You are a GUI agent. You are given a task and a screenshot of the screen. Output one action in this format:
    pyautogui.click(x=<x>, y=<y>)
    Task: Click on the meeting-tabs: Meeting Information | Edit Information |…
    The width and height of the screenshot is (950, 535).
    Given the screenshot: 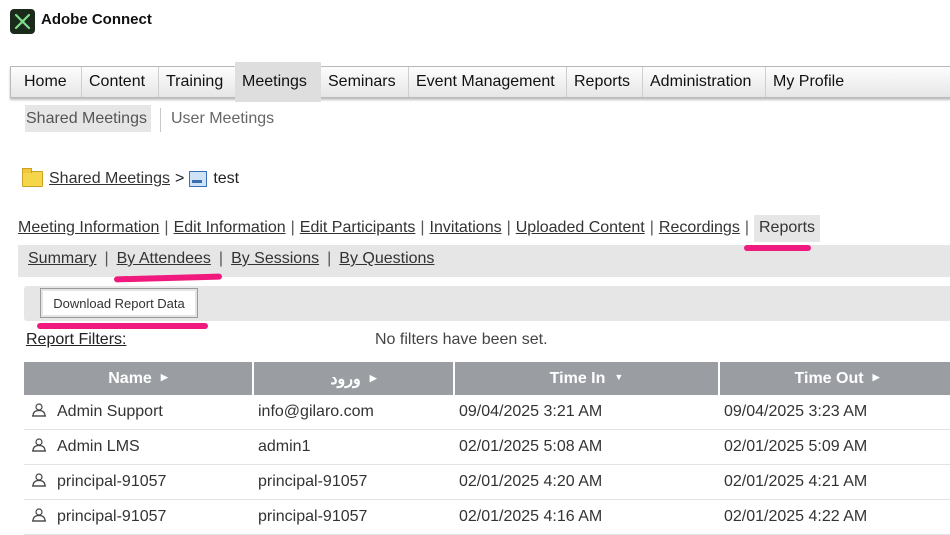 What is the action you would take?
    pyautogui.click(x=419, y=228)
    